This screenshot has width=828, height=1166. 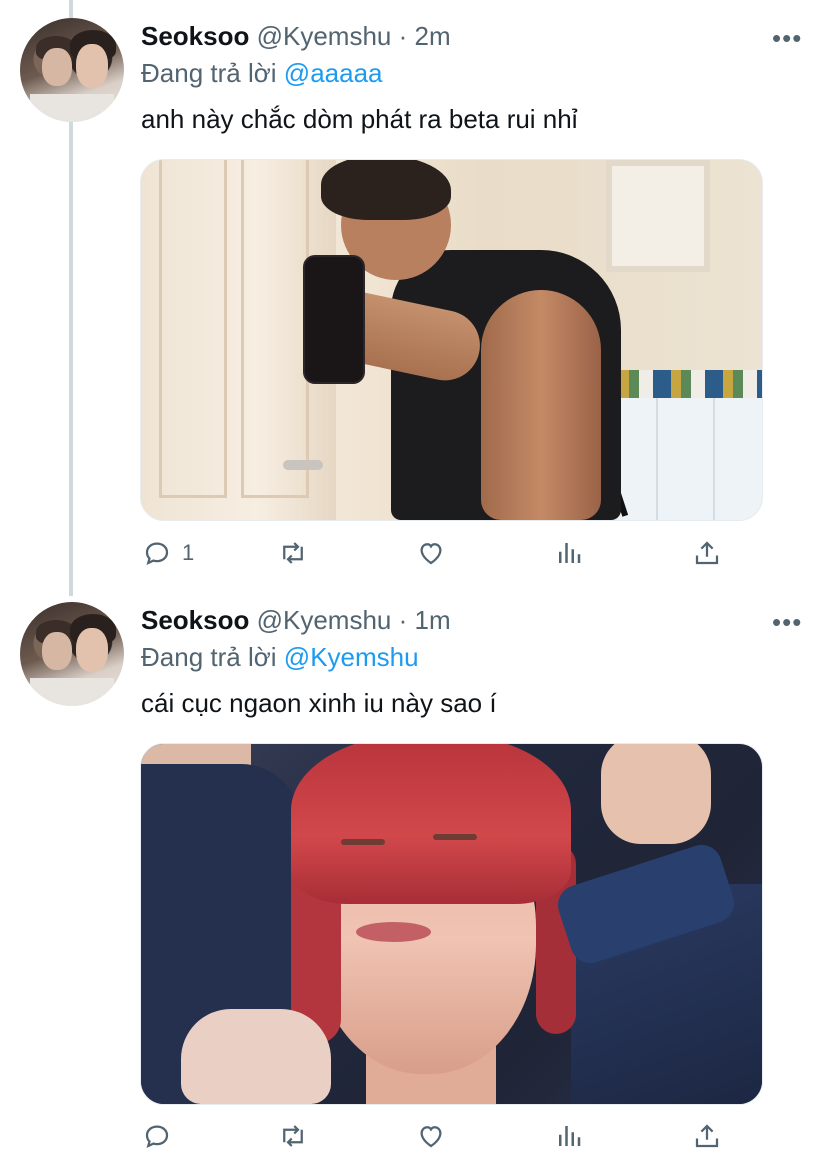 I want to click on tweet-header: Seoksoo @Kyemshu · 1m, so click(x=296, y=620).